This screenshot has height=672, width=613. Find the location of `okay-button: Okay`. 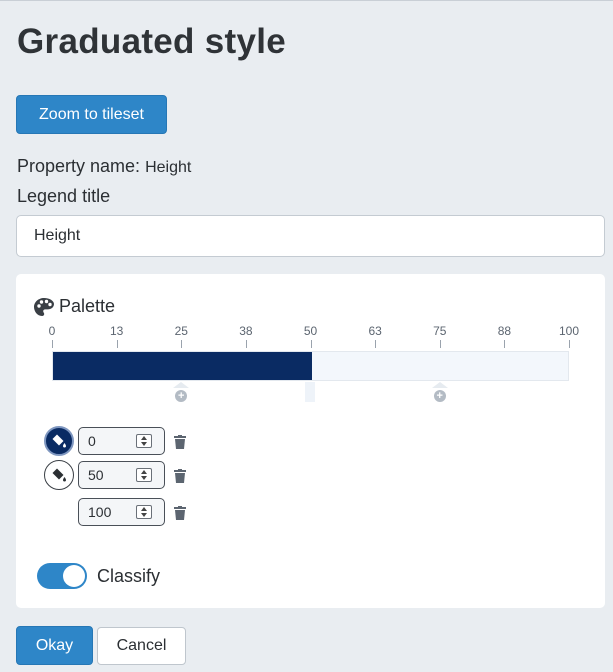

okay-button: Okay is located at coordinates (54, 645).